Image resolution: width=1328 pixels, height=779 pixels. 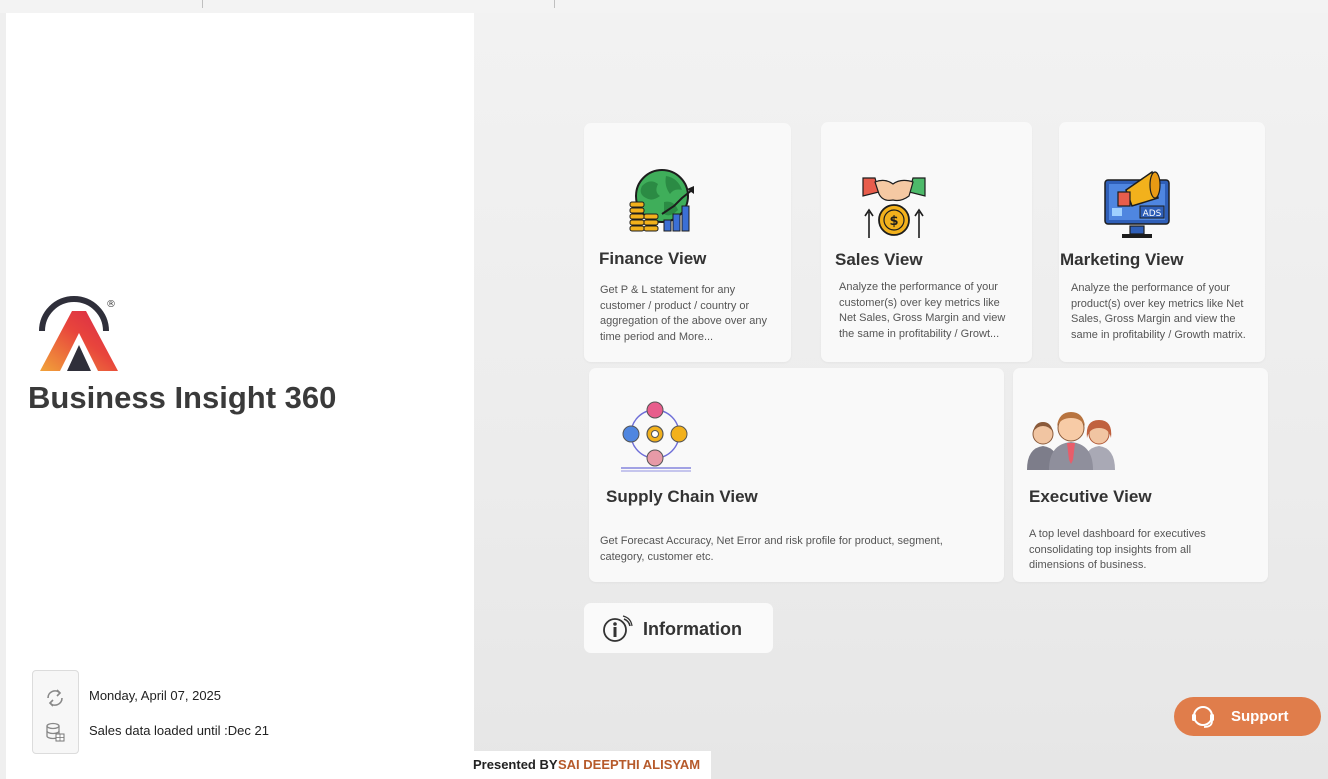 What do you see at coordinates (1071, 441) in the screenshot?
I see `executives-icon` at bounding box center [1071, 441].